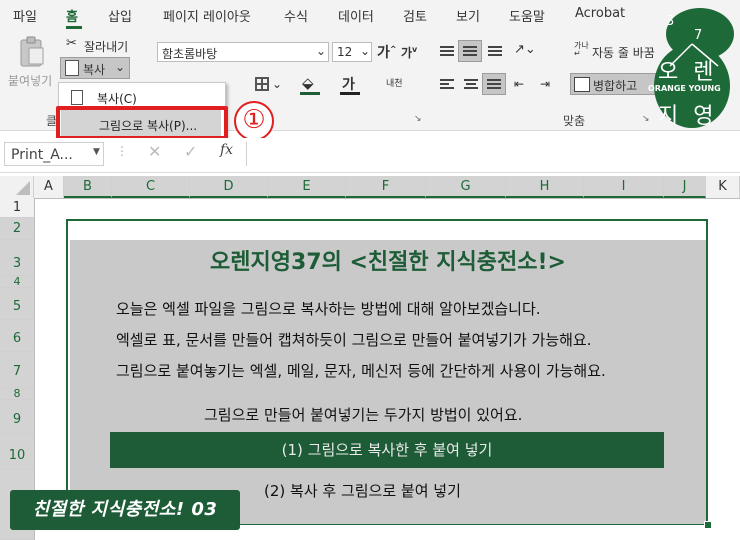 This screenshot has height=540, width=740. What do you see at coordinates (17, 304) in the screenshot?
I see `row-header-5: 5` at bounding box center [17, 304].